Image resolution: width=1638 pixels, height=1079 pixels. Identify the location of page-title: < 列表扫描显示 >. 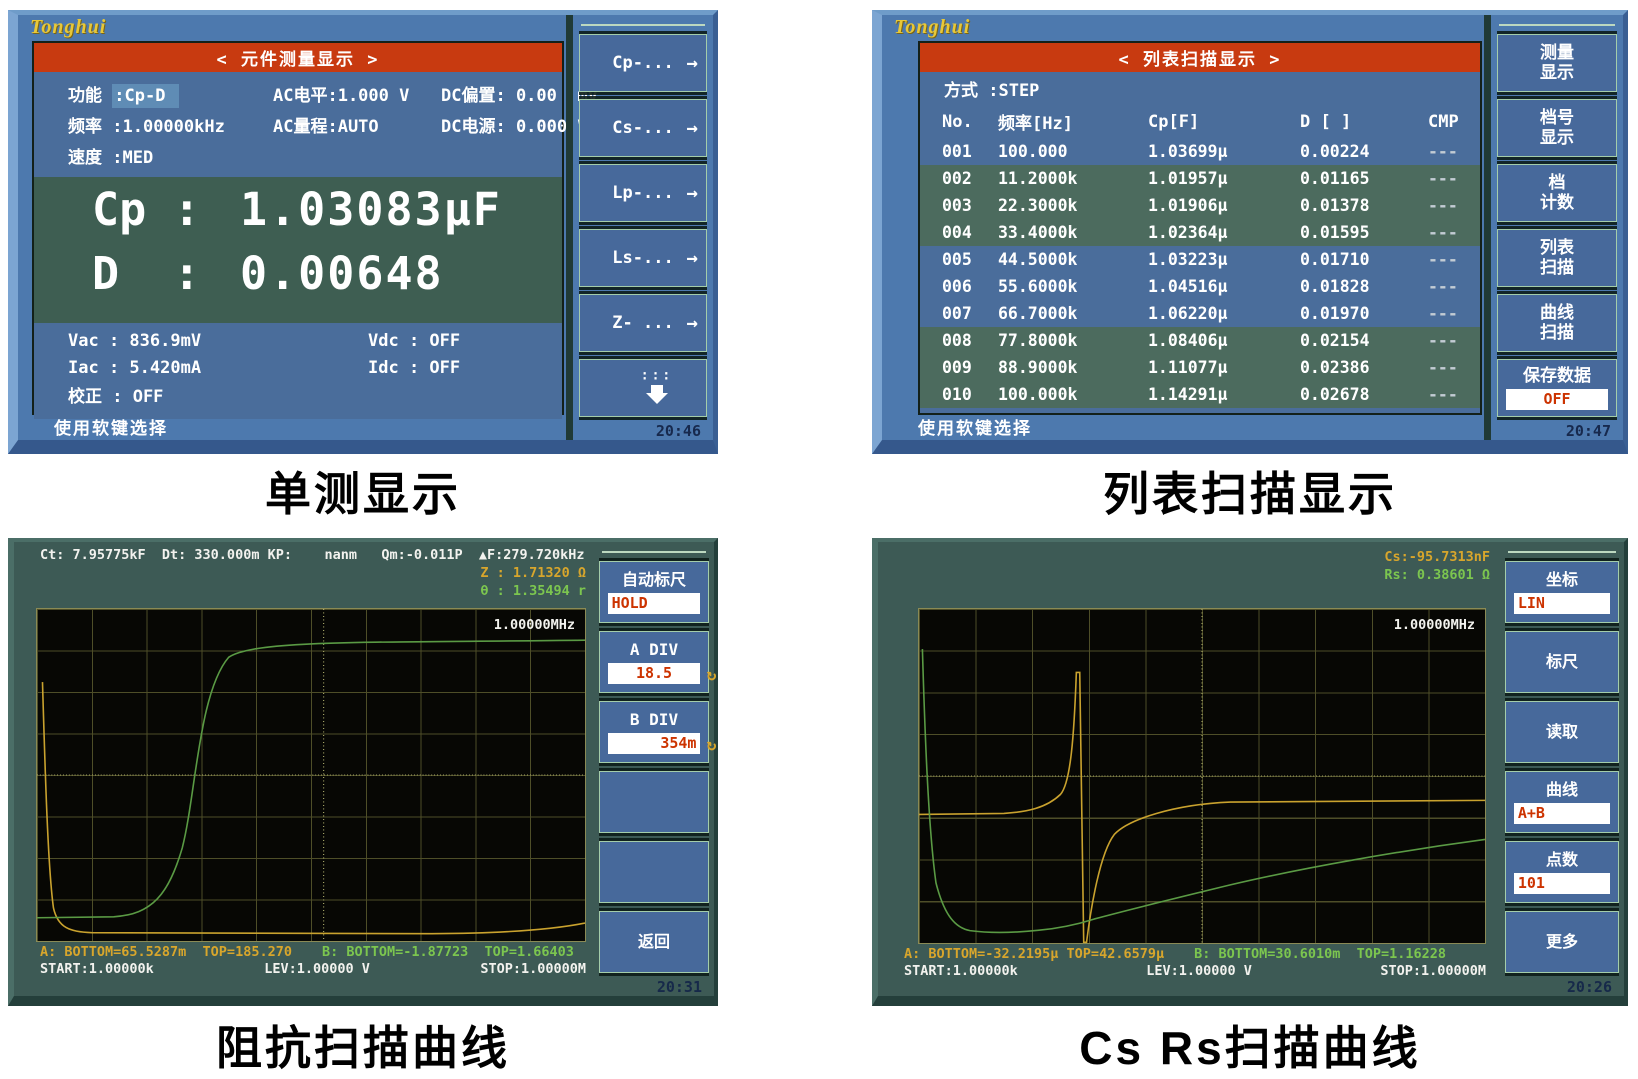
(1200, 57).